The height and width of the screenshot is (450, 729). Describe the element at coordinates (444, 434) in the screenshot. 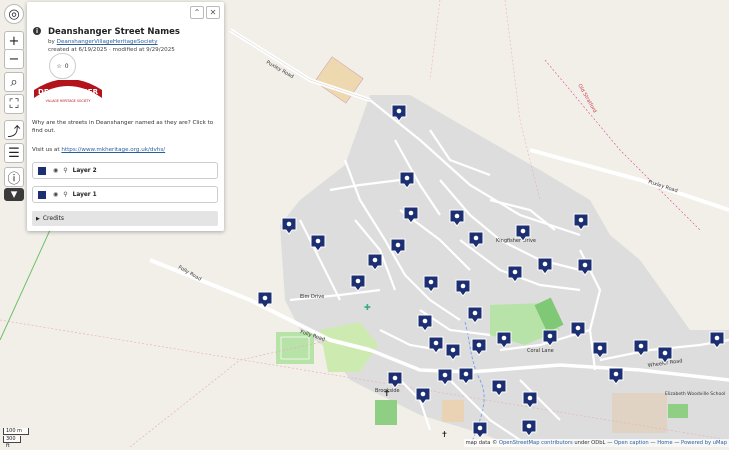

I see `church-icon-2: ✝` at that location.